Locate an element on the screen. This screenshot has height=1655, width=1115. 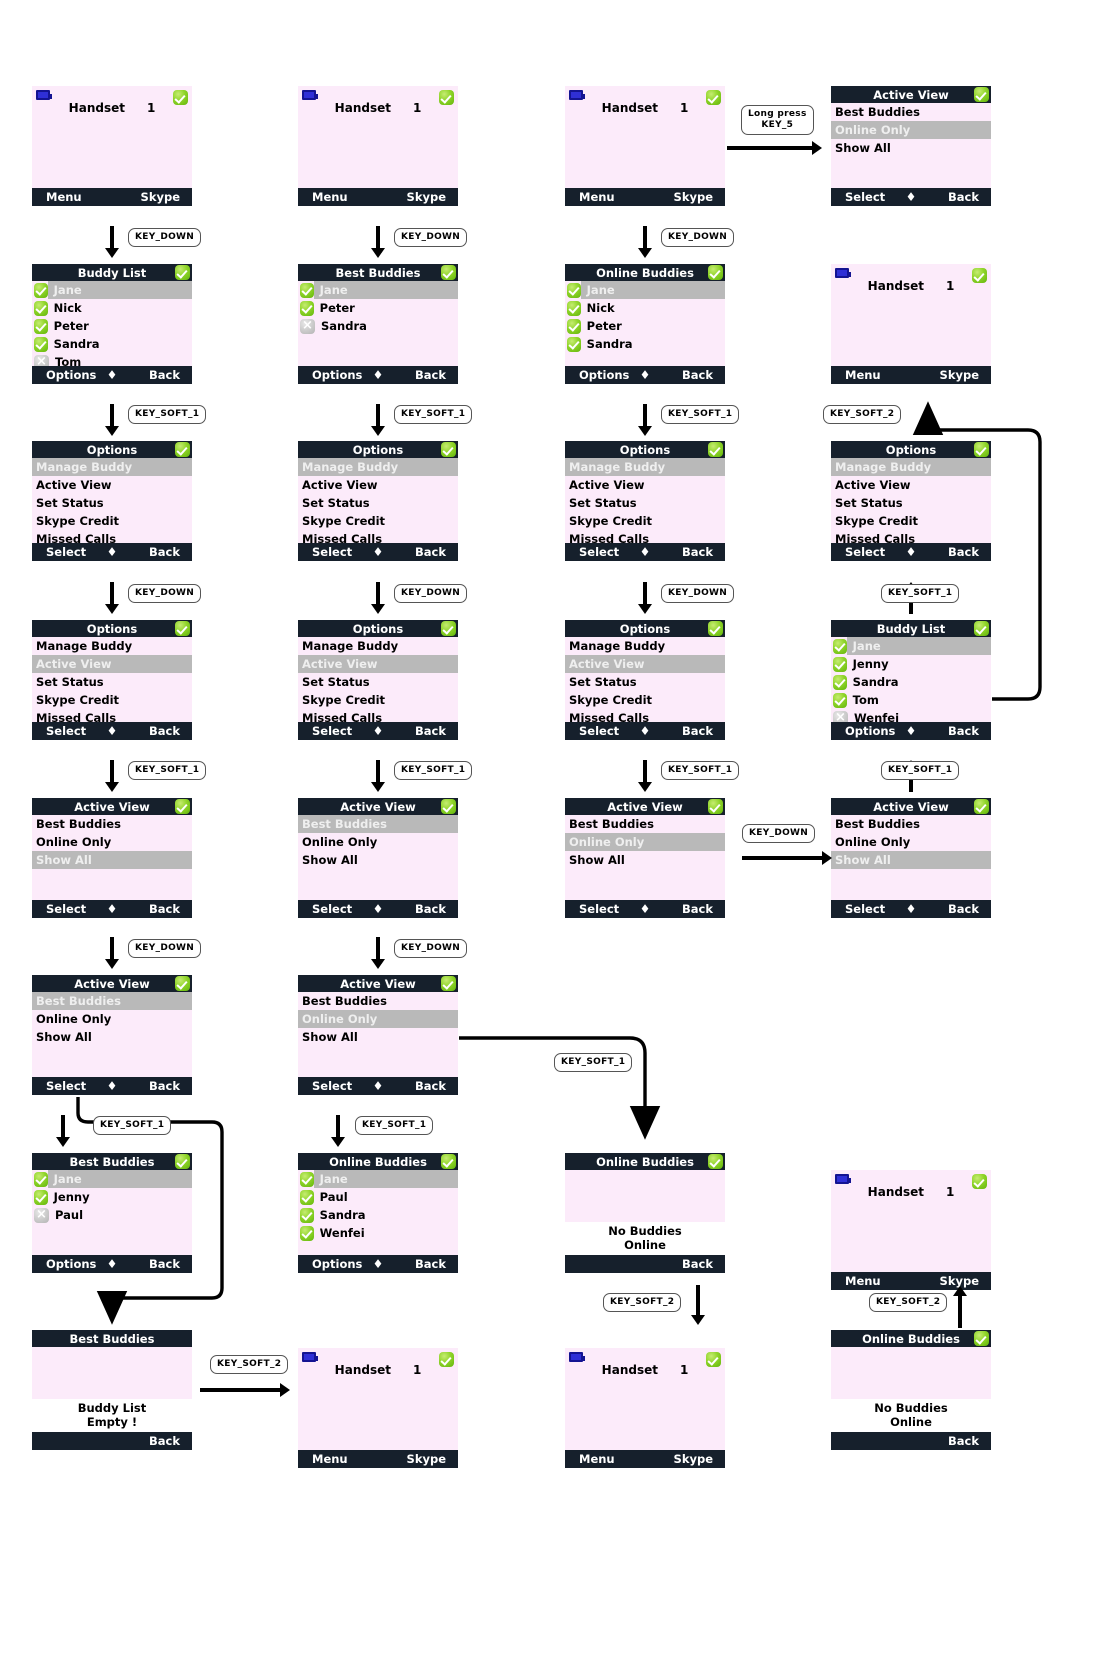
phone-screen-f6: Best BuddiesJaneJennyPaulOptions♦BackF6 is located at coordinates (112, 1213).